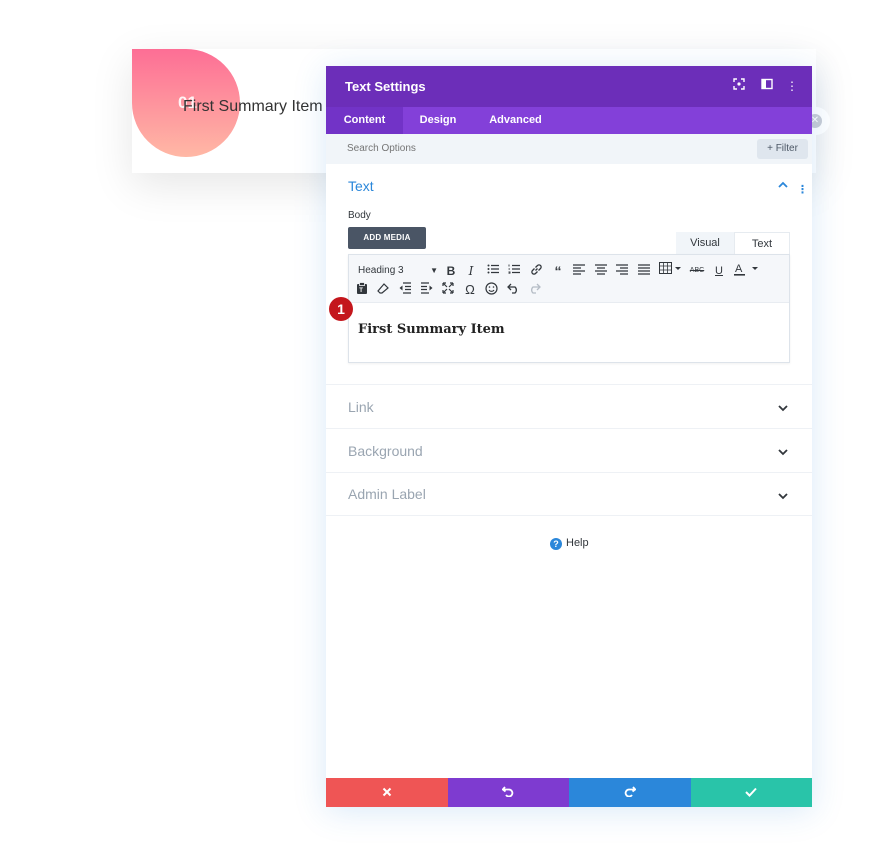  What do you see at coordinates (536, 271) in the screenshot?
I see `link-icon` at bounding box center [536, 271].